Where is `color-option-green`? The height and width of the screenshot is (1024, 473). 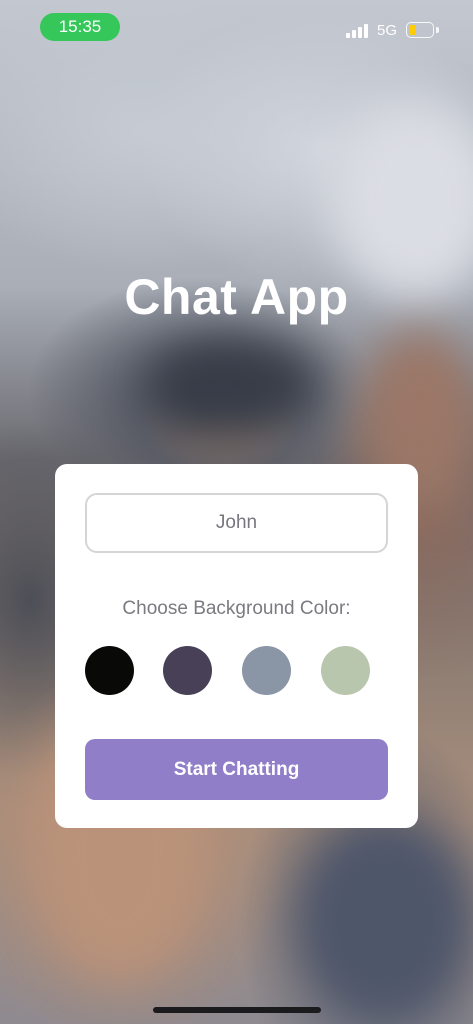
color-option-green is located at coordinates (345, 670).